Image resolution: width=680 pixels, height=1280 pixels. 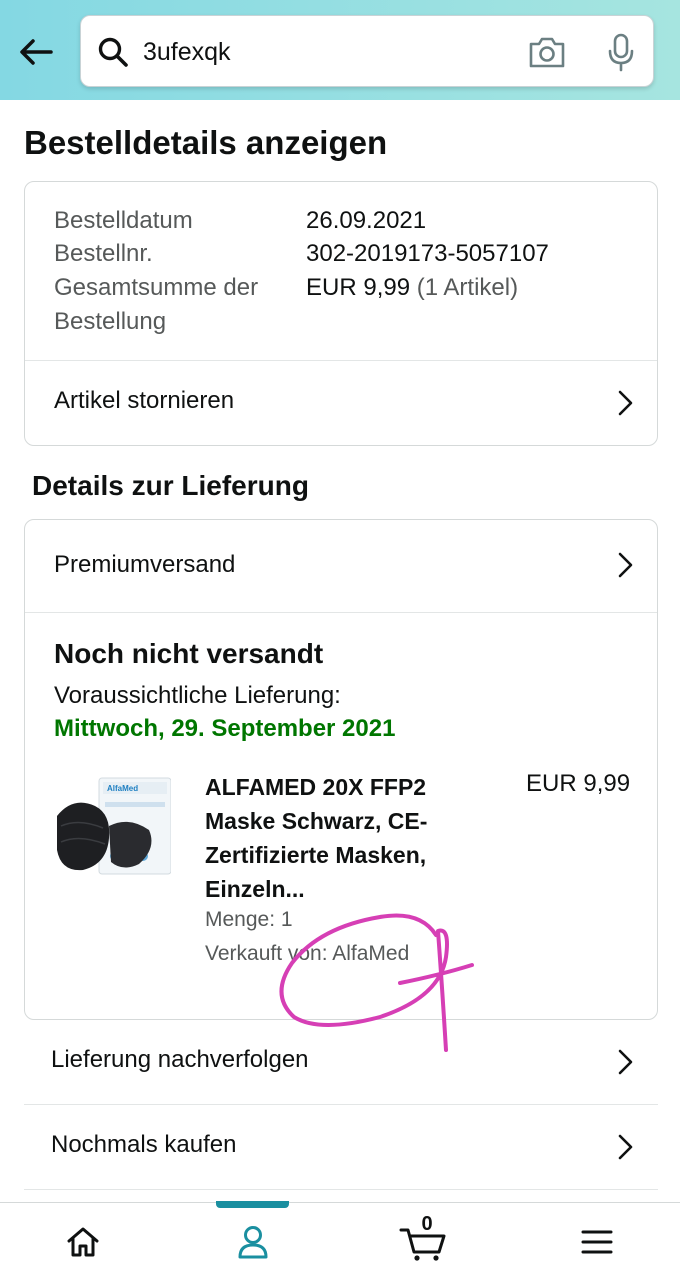 I want to click on search-bar, so click(x=367, y=51).